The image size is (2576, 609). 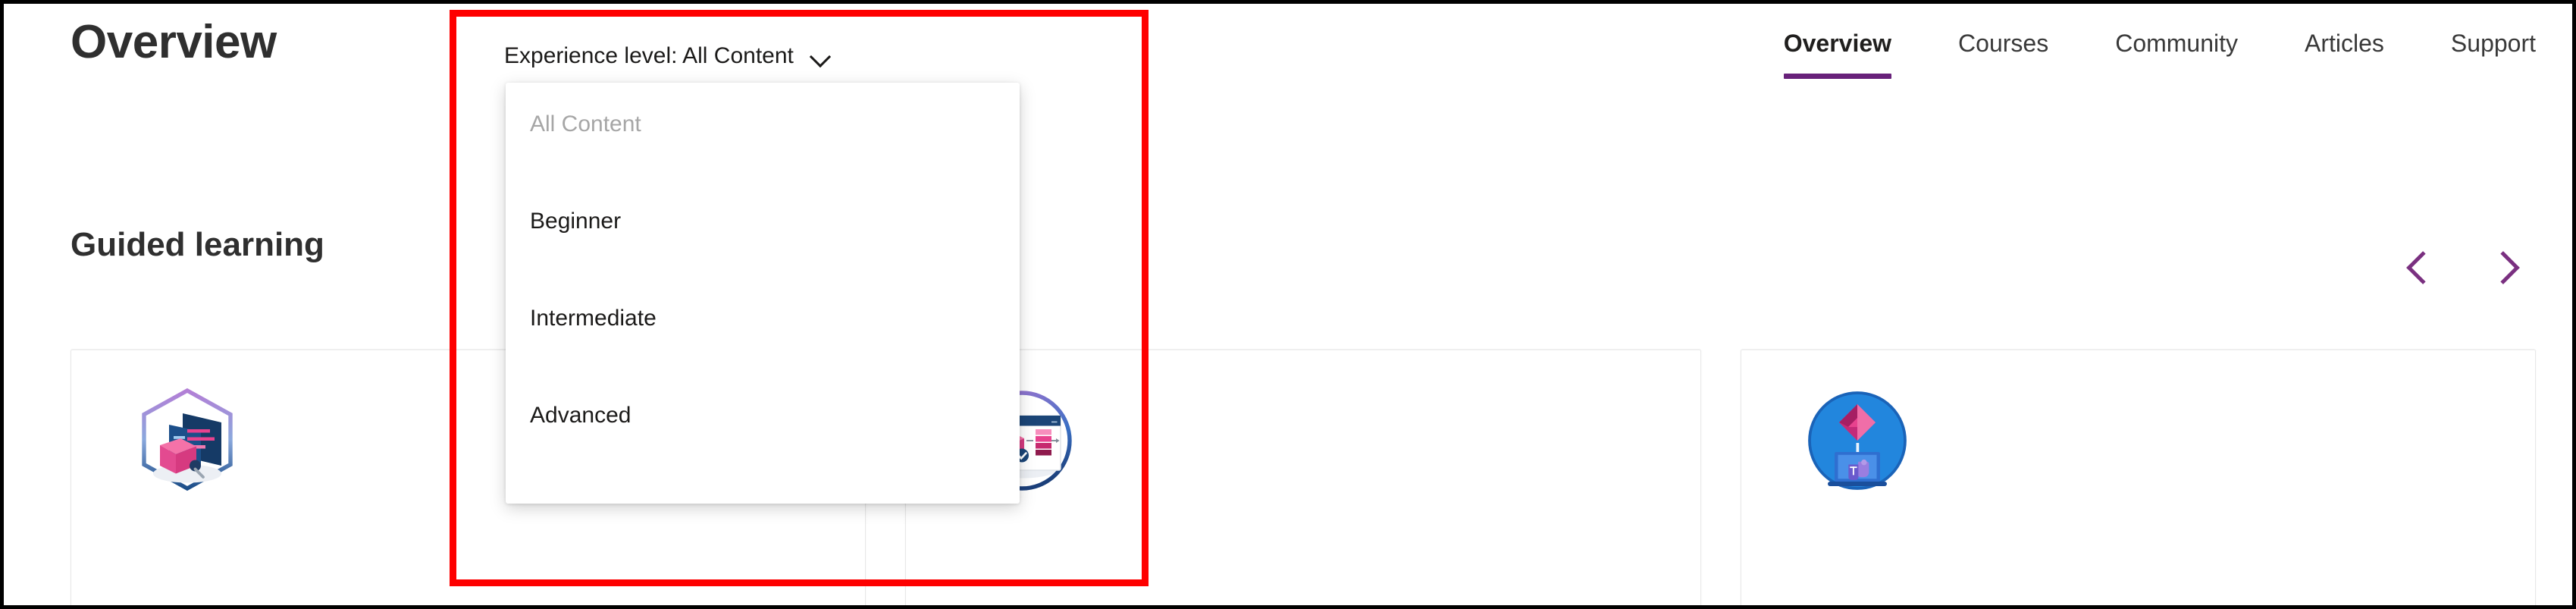 I want to click on dropdown-option-all-content: All Content, so click(x=763, y=124).